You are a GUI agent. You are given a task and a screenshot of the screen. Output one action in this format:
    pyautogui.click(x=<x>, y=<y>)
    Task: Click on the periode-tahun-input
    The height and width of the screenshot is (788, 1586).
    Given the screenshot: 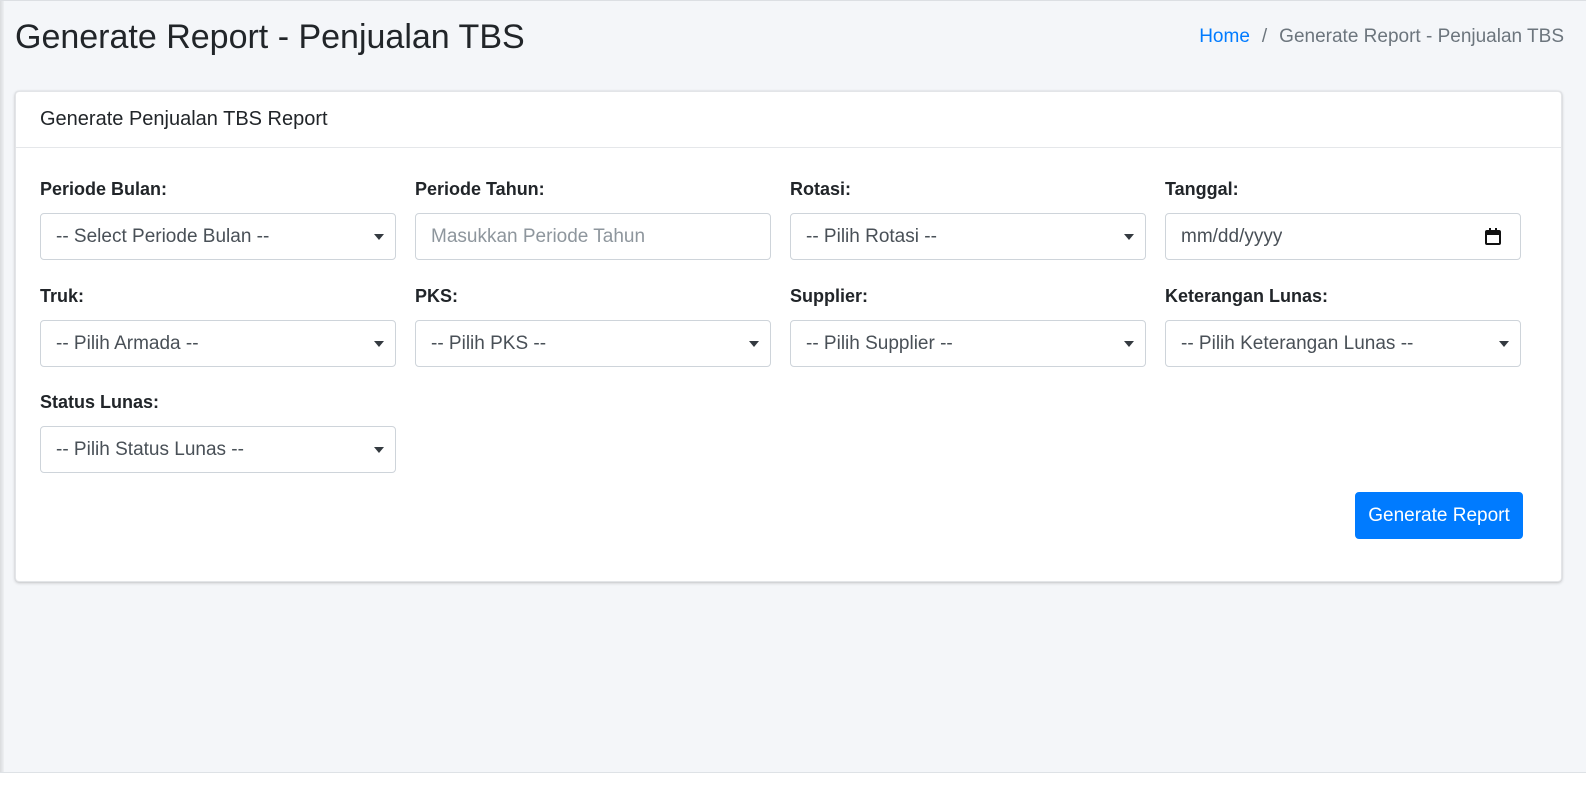 What is the action you would take?
    pyautogui.click(x=593, y=236)
    